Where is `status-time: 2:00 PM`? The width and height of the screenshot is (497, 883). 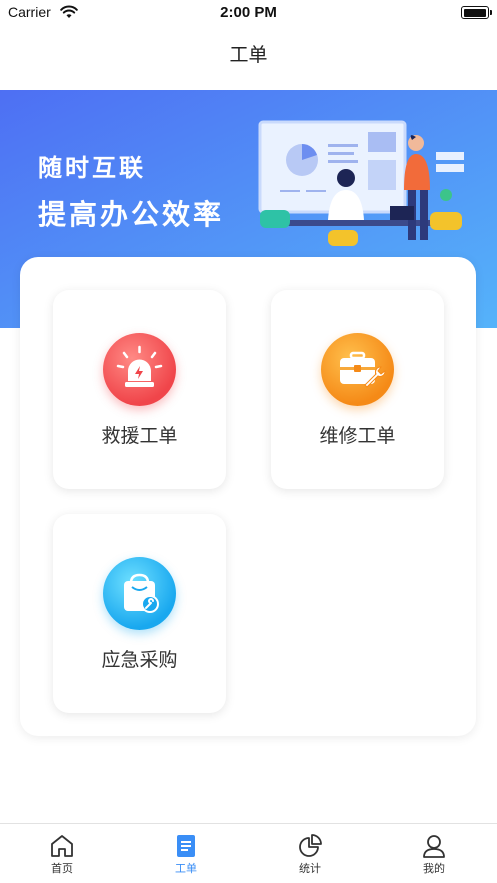
status-time: 2:00 PM is located at coordinates (248, 12).